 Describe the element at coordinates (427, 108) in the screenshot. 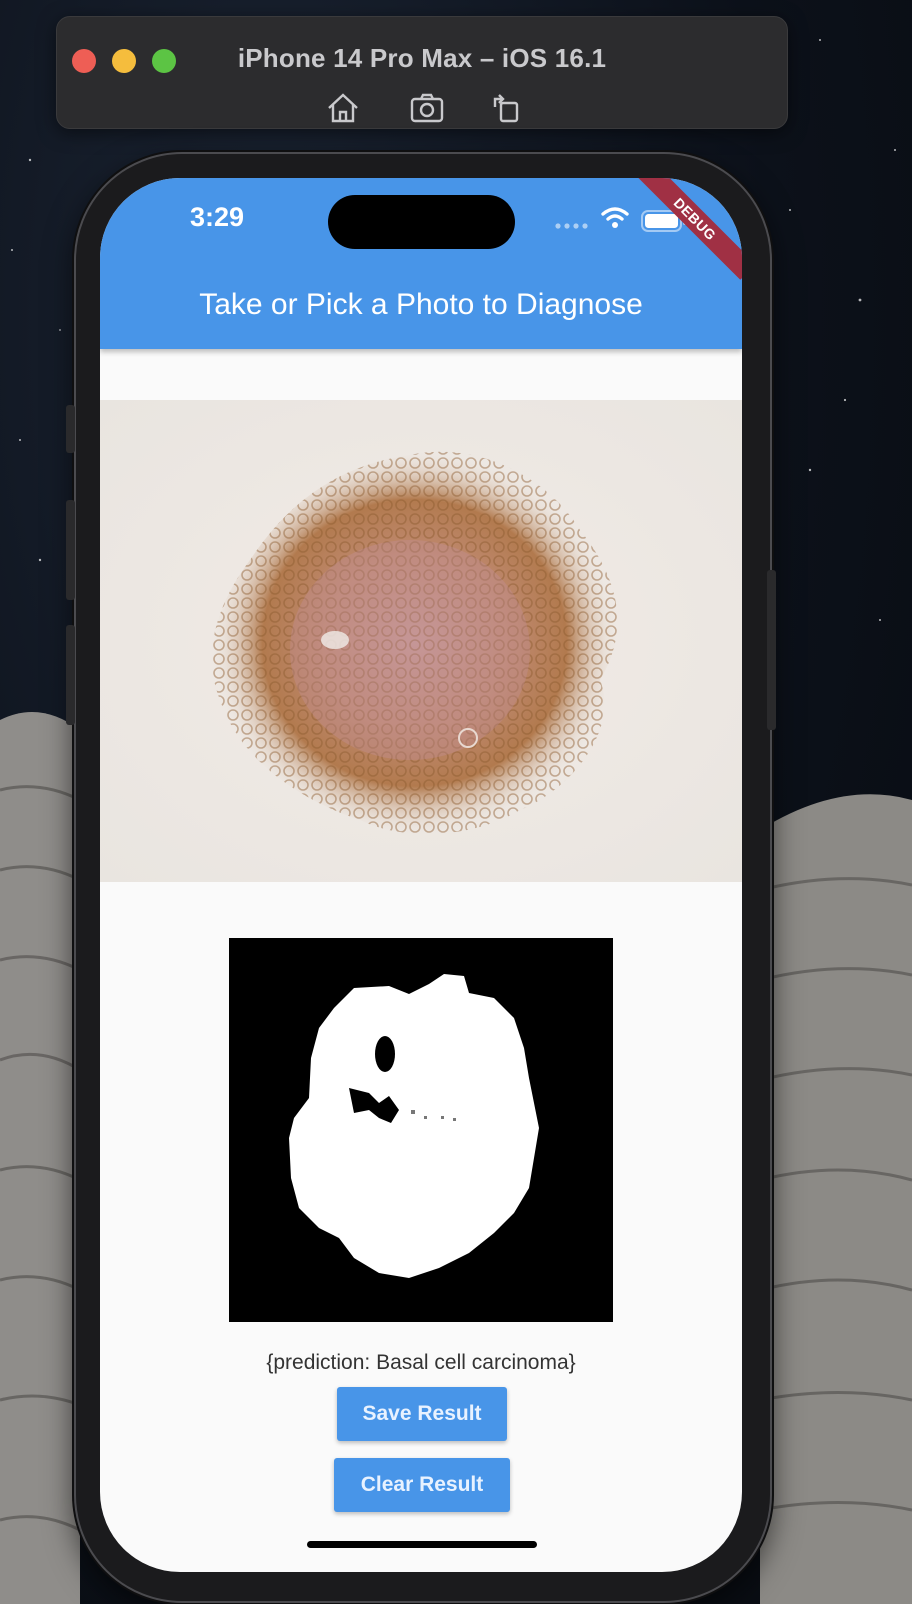

I see `screenshot-icon` at that location.